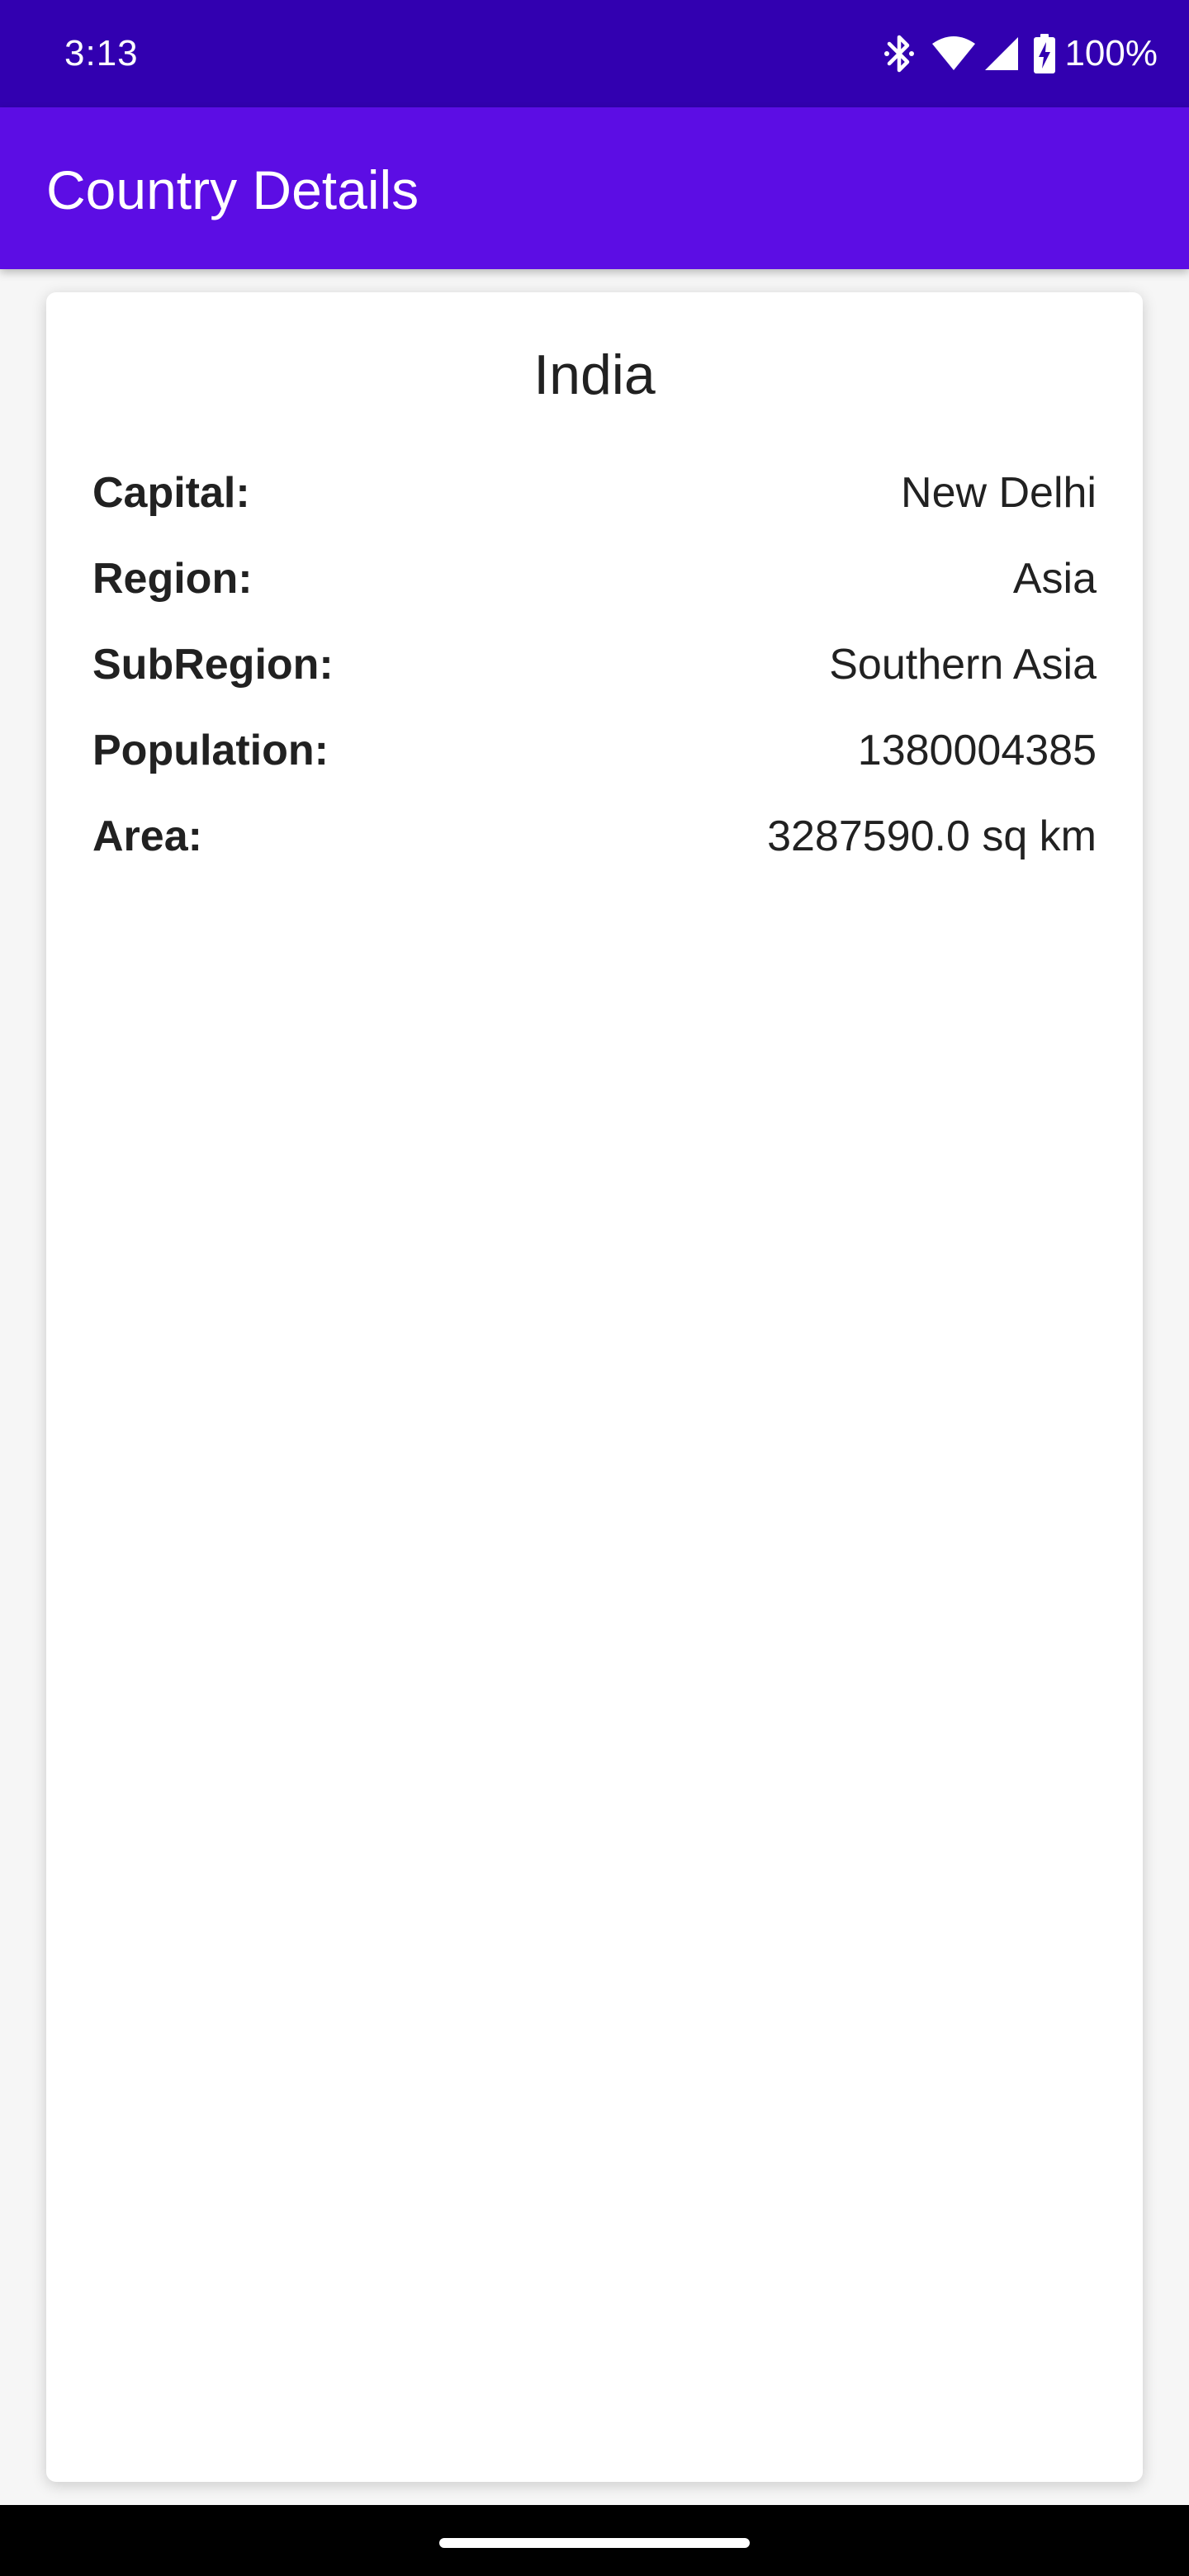  Describe the element at coordinates (594, 665) in the screenshot. I see `detail-row-subregion: SubRegion: Southern Asia` at that location.